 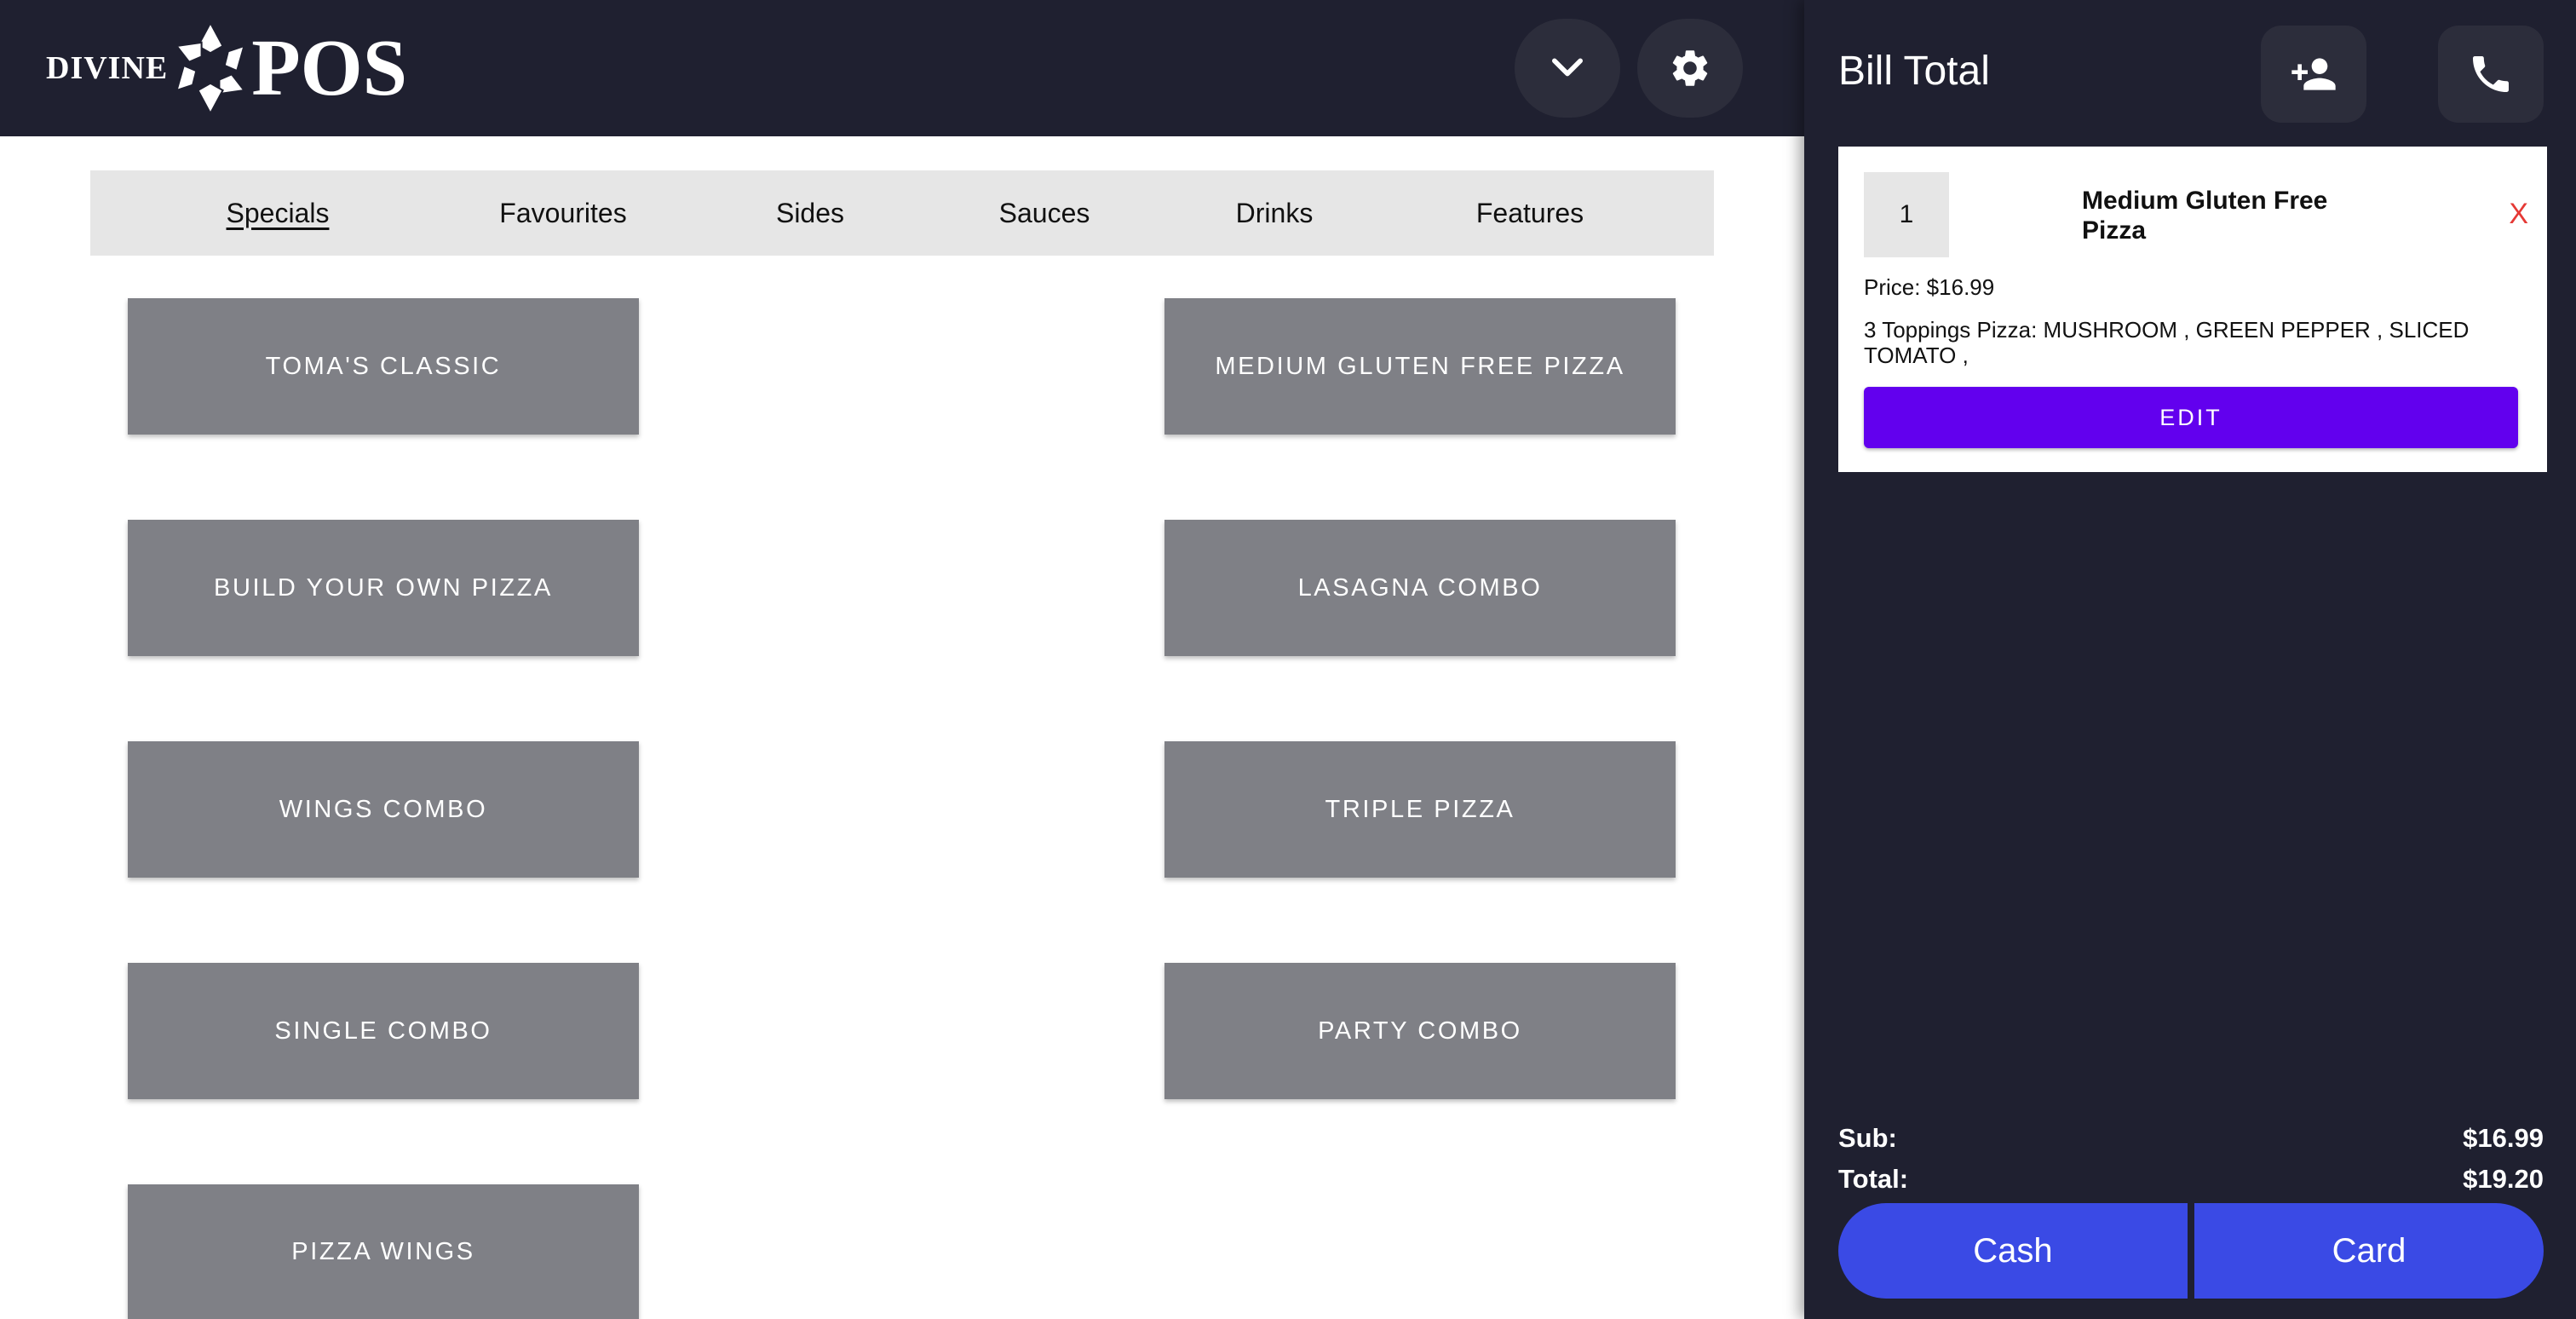 I want to click on menu-item-tomas-classic: TOMA'S CLASSIC, so click(x=383, y=366).